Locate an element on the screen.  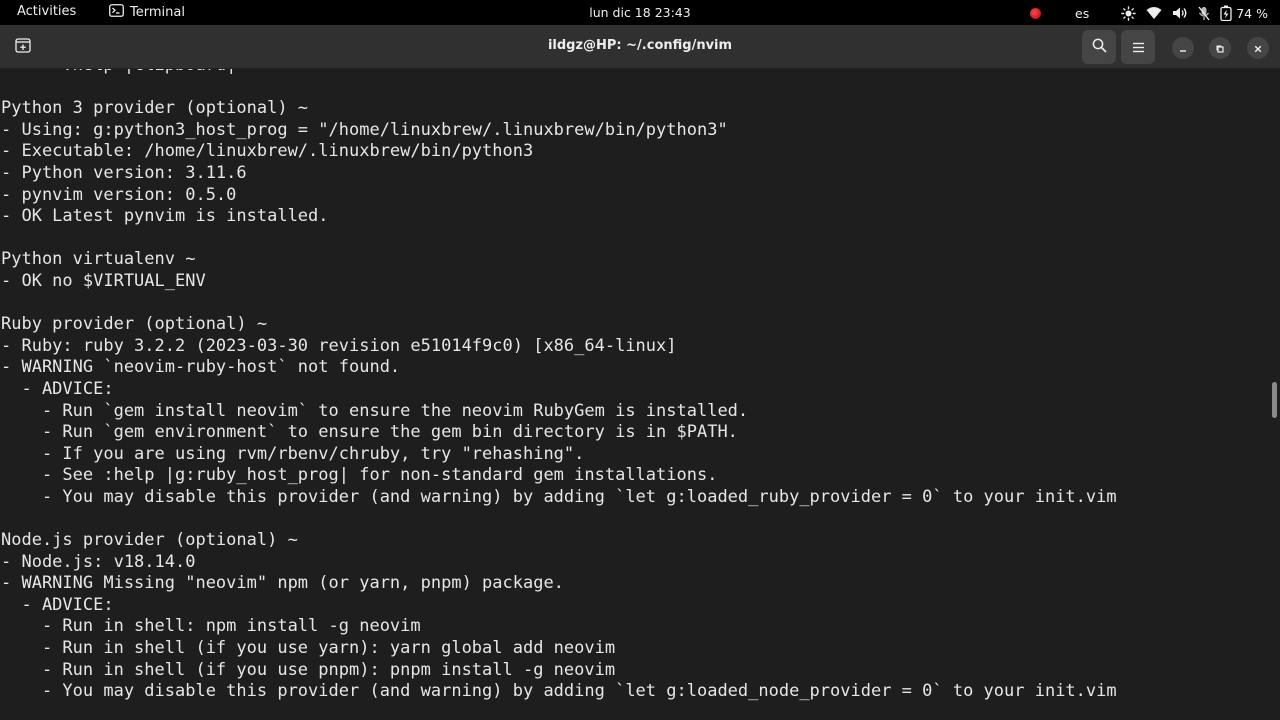
terminal-line: - Node.js: v18.14.0 is located at coordinates (98, 561).